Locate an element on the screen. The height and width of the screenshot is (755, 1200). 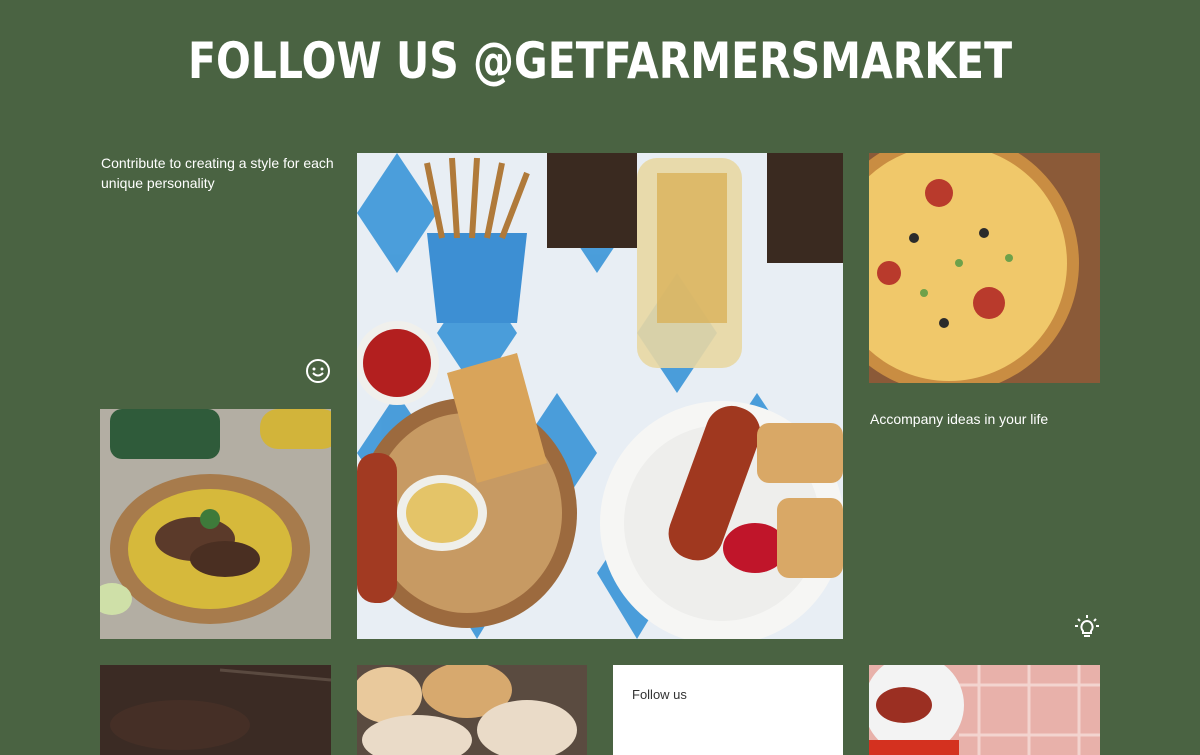
follow-us-label: Follow us is located at coordinates (659, 694).